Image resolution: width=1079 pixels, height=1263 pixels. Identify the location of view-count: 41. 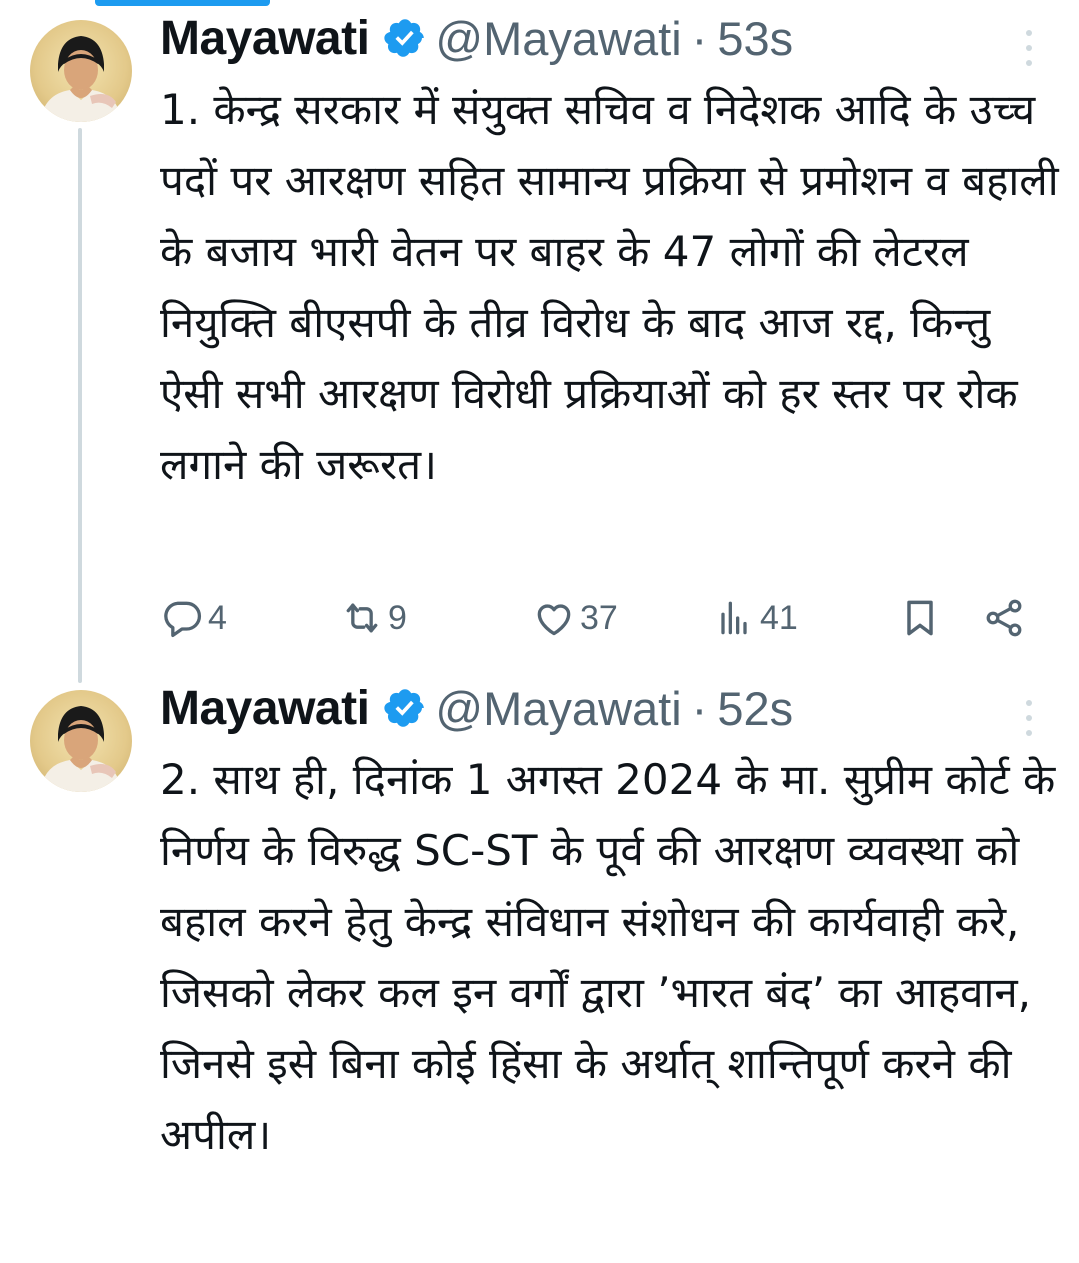
(779, 617).